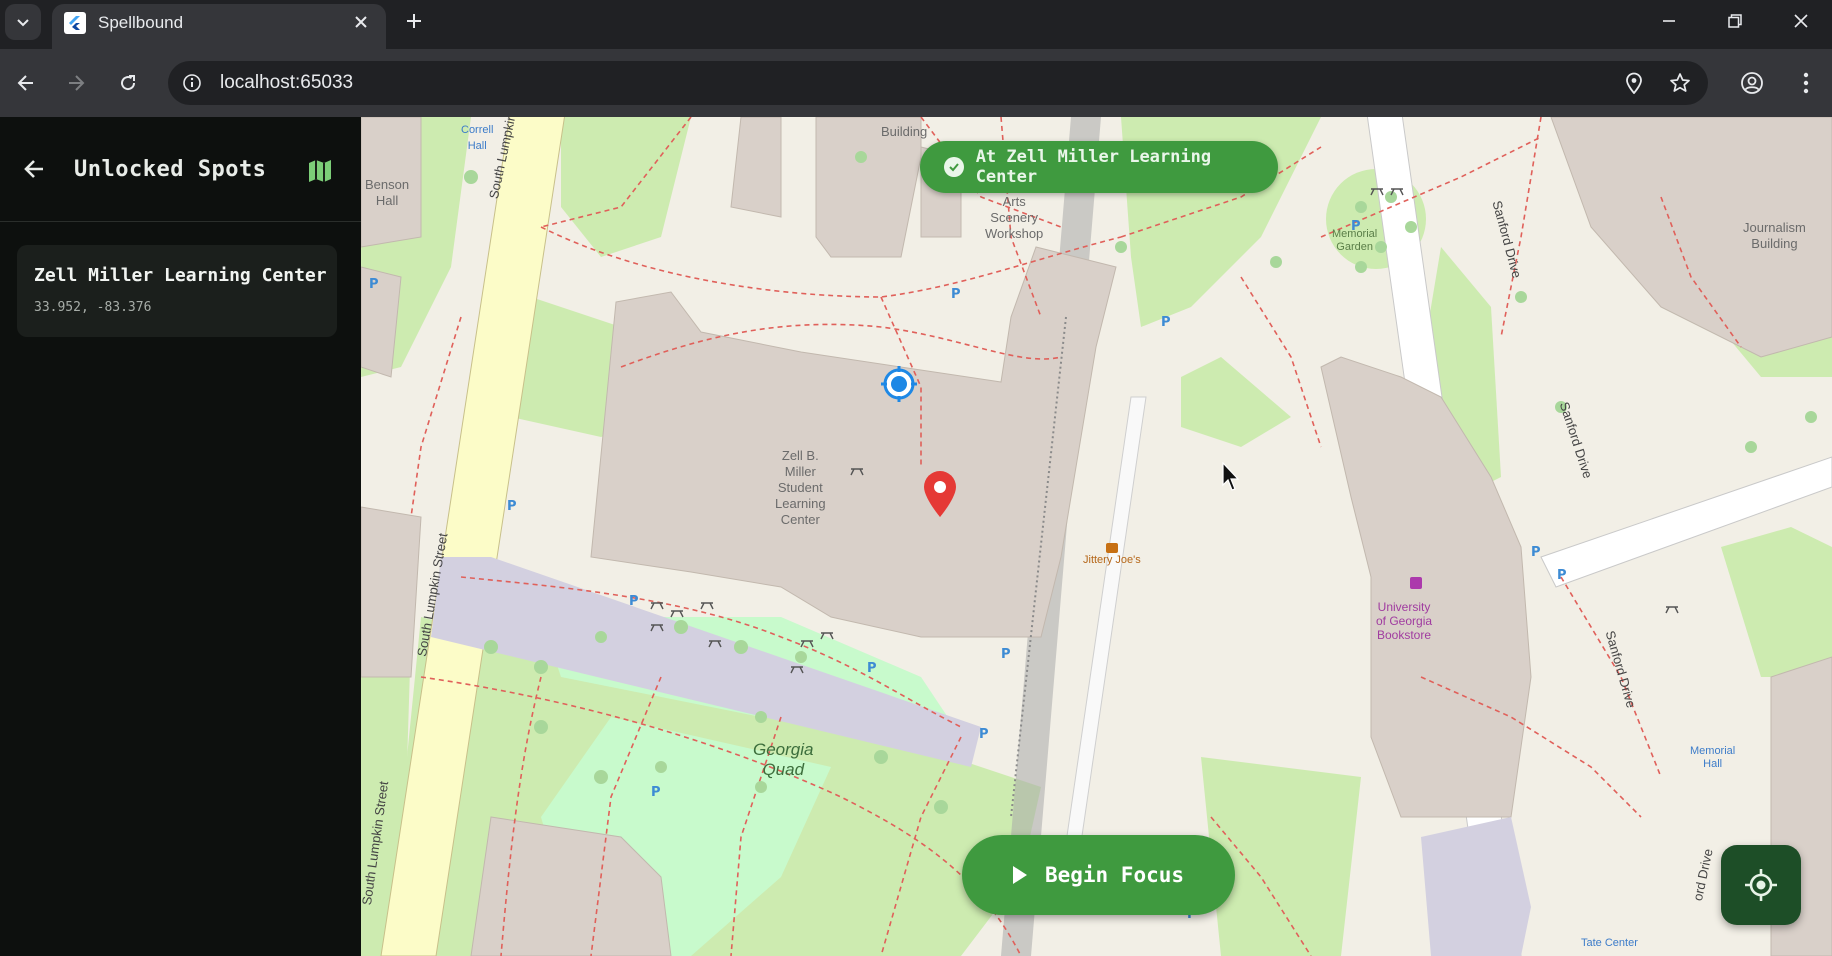  What do you see at coordinates (1019, 875) in the screenshot?
I see `play-icon` at bounding box center [1019, 875].